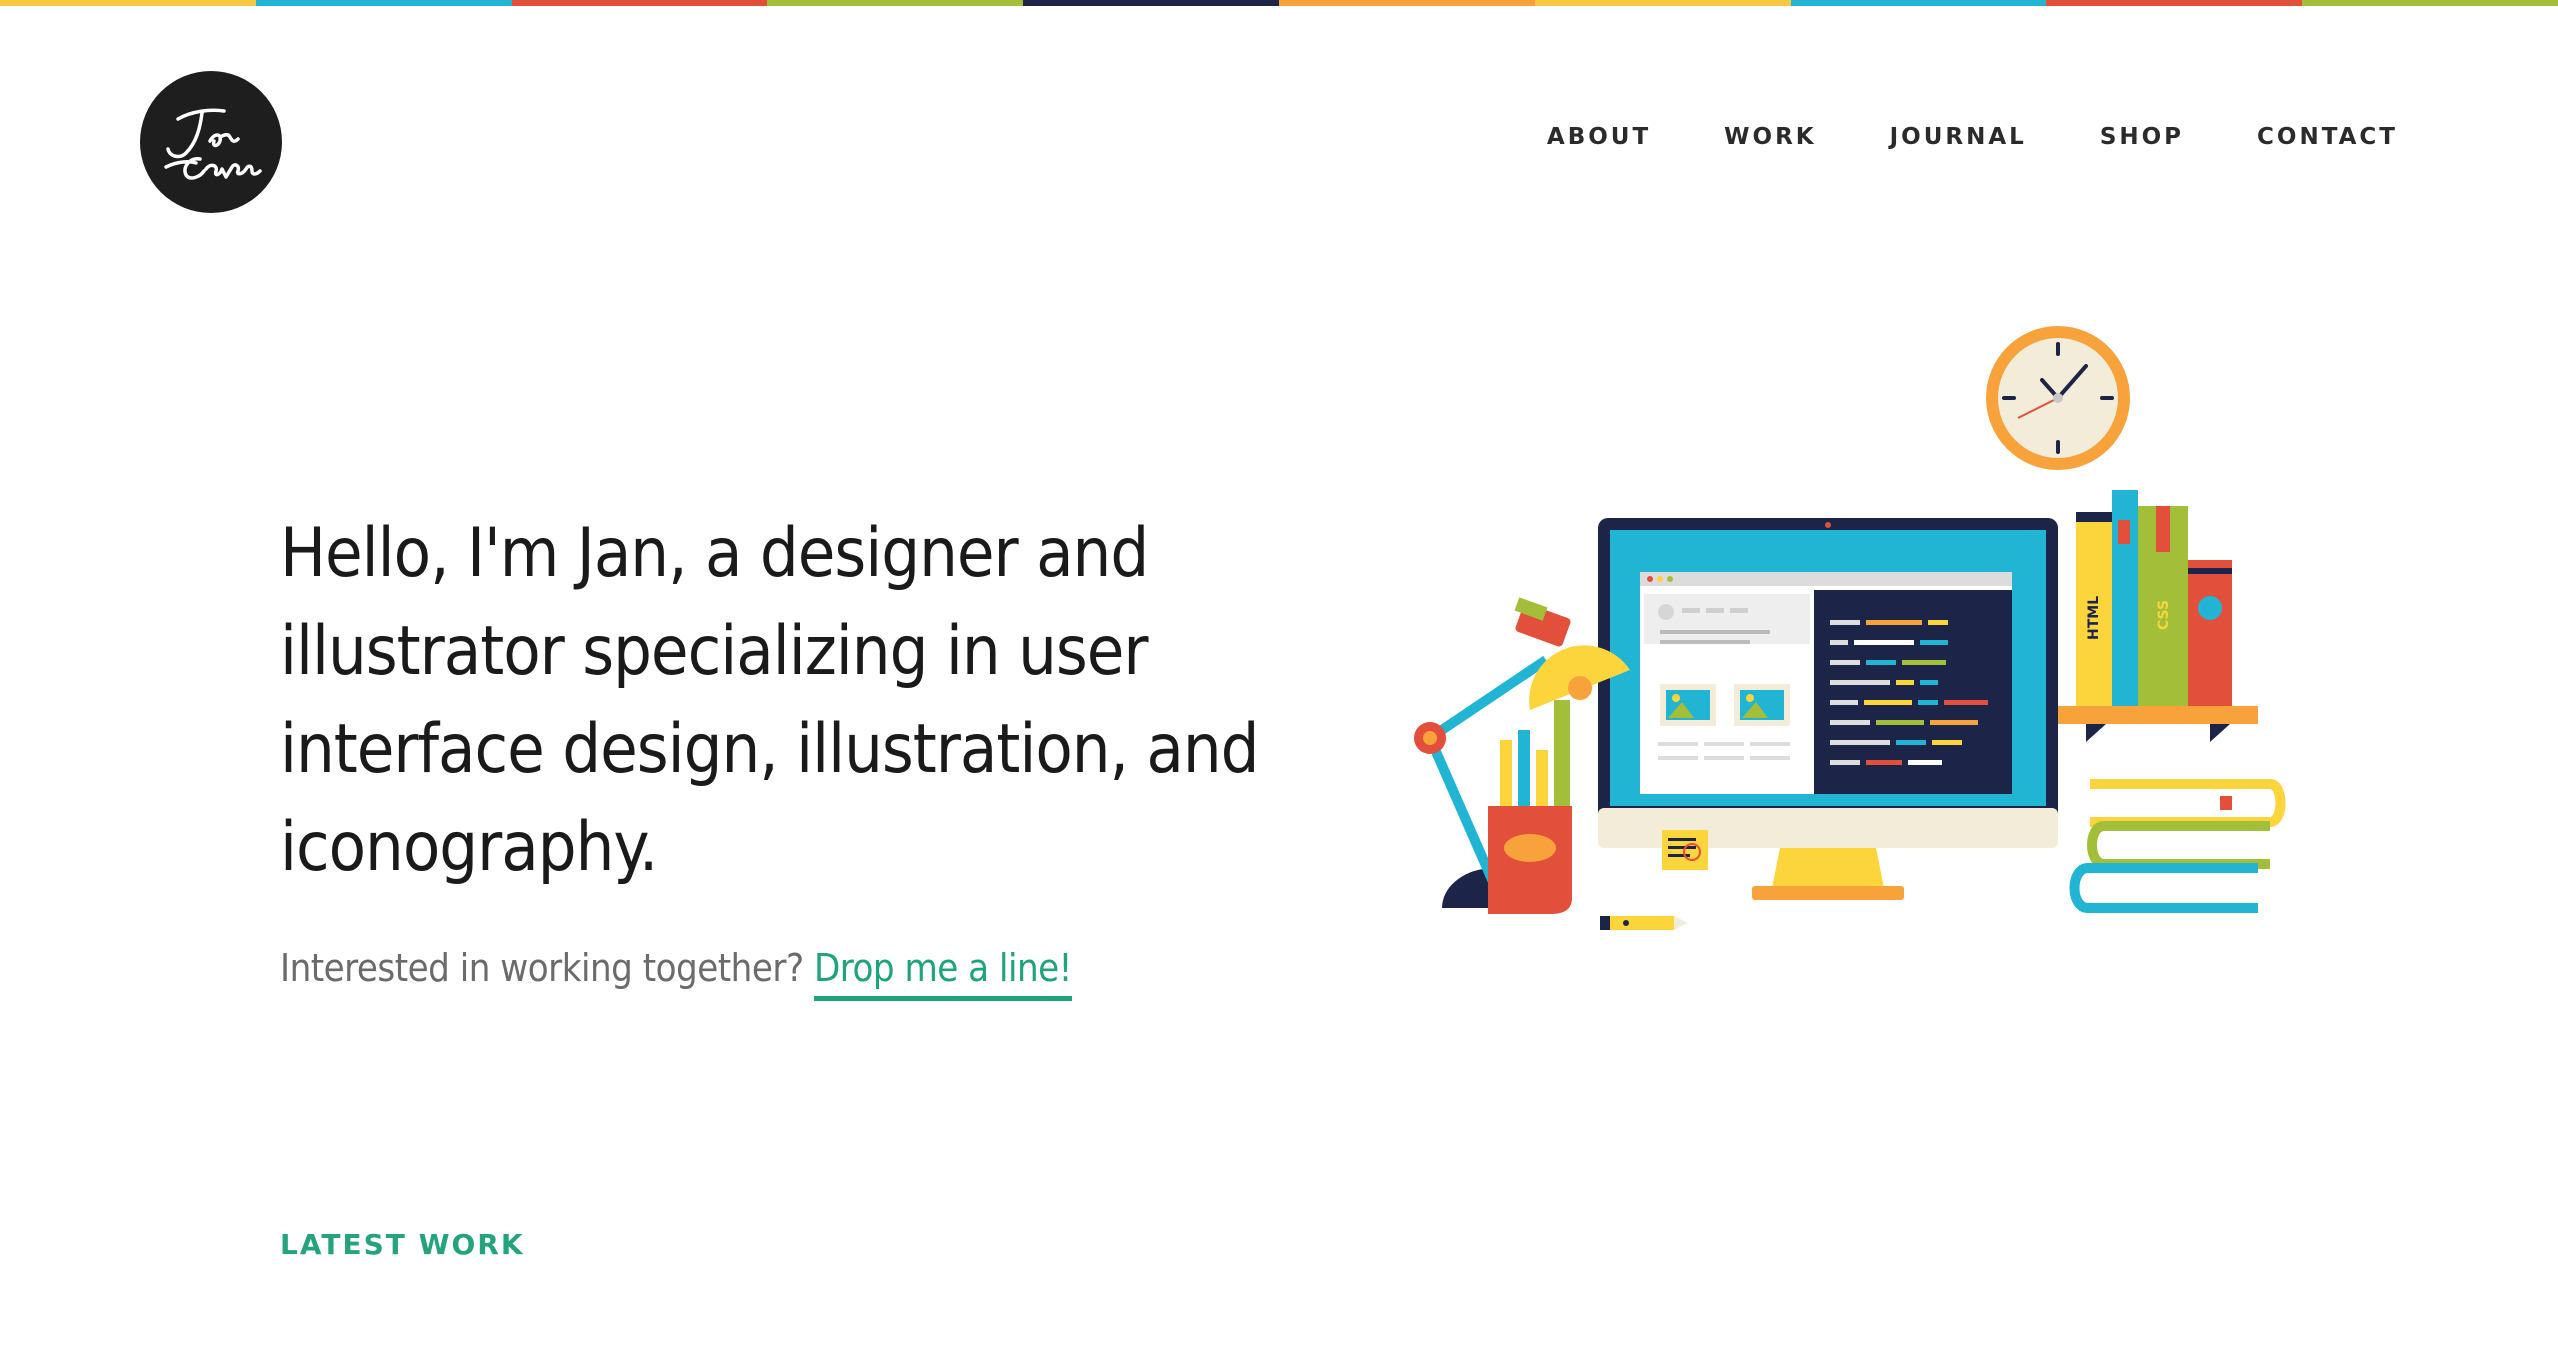  What do you see at coordinates (2164, 615) in the screenshot?
I see `book-css-label: CSS` at bounding box center [2164, 615].